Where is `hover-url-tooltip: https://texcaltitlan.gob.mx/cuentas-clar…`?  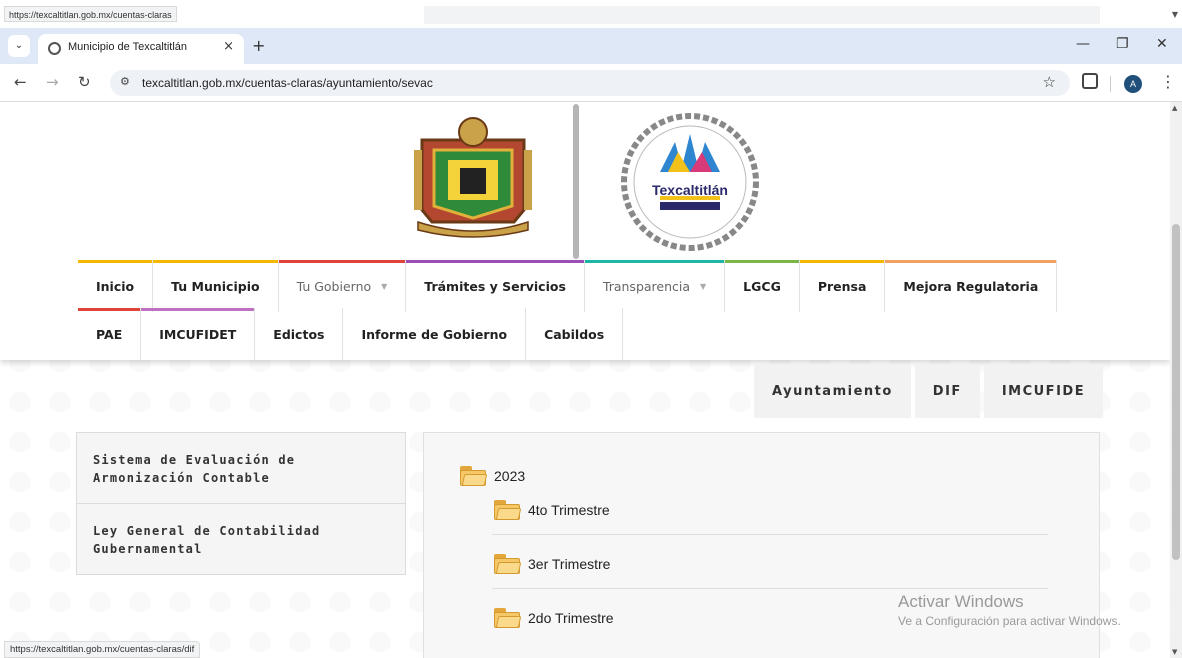
hover-url-tooltip: https://texcaltitlan.gob.mx/cuentas-clar… is located at coordinates (90, 14).